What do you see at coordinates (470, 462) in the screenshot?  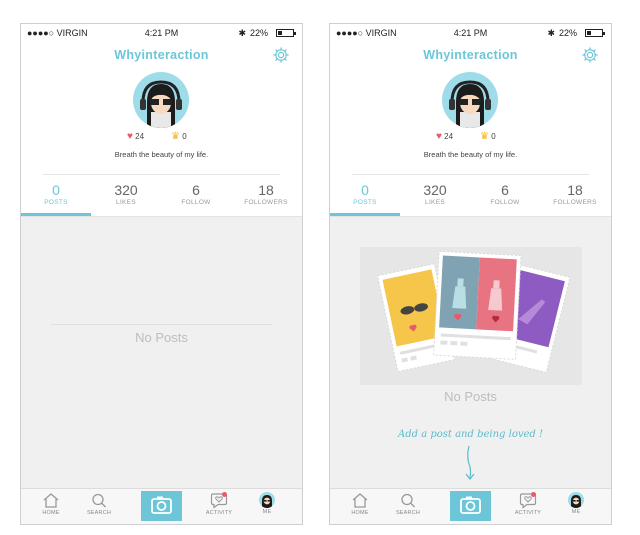 I see `arrow-down-icon` at bounding box center [470, 462].